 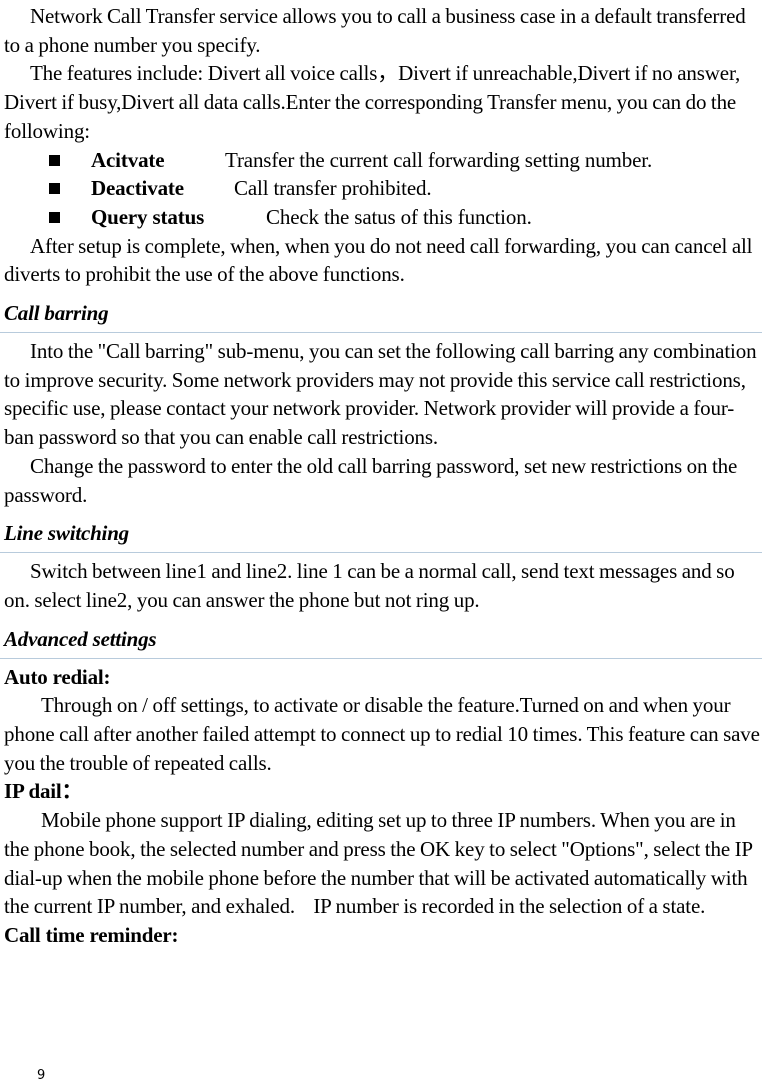 What do you see at coordinates (57, 676) in the screenshot?
I see `auto-redial-title: Auto redial:` at bounding box center [57, 676].